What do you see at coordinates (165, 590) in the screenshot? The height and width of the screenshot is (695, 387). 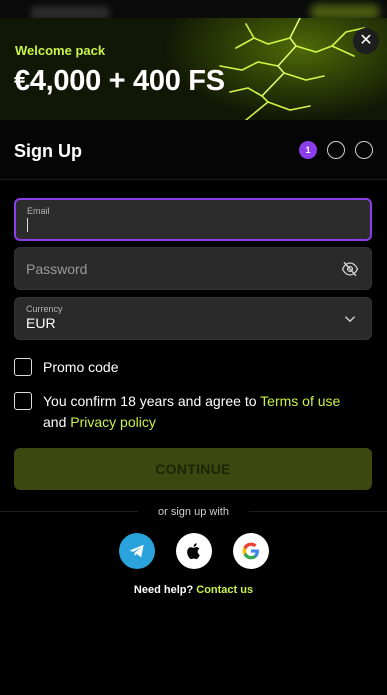 I see `help-prefix: Need help?` at bounding box center [165, 590].